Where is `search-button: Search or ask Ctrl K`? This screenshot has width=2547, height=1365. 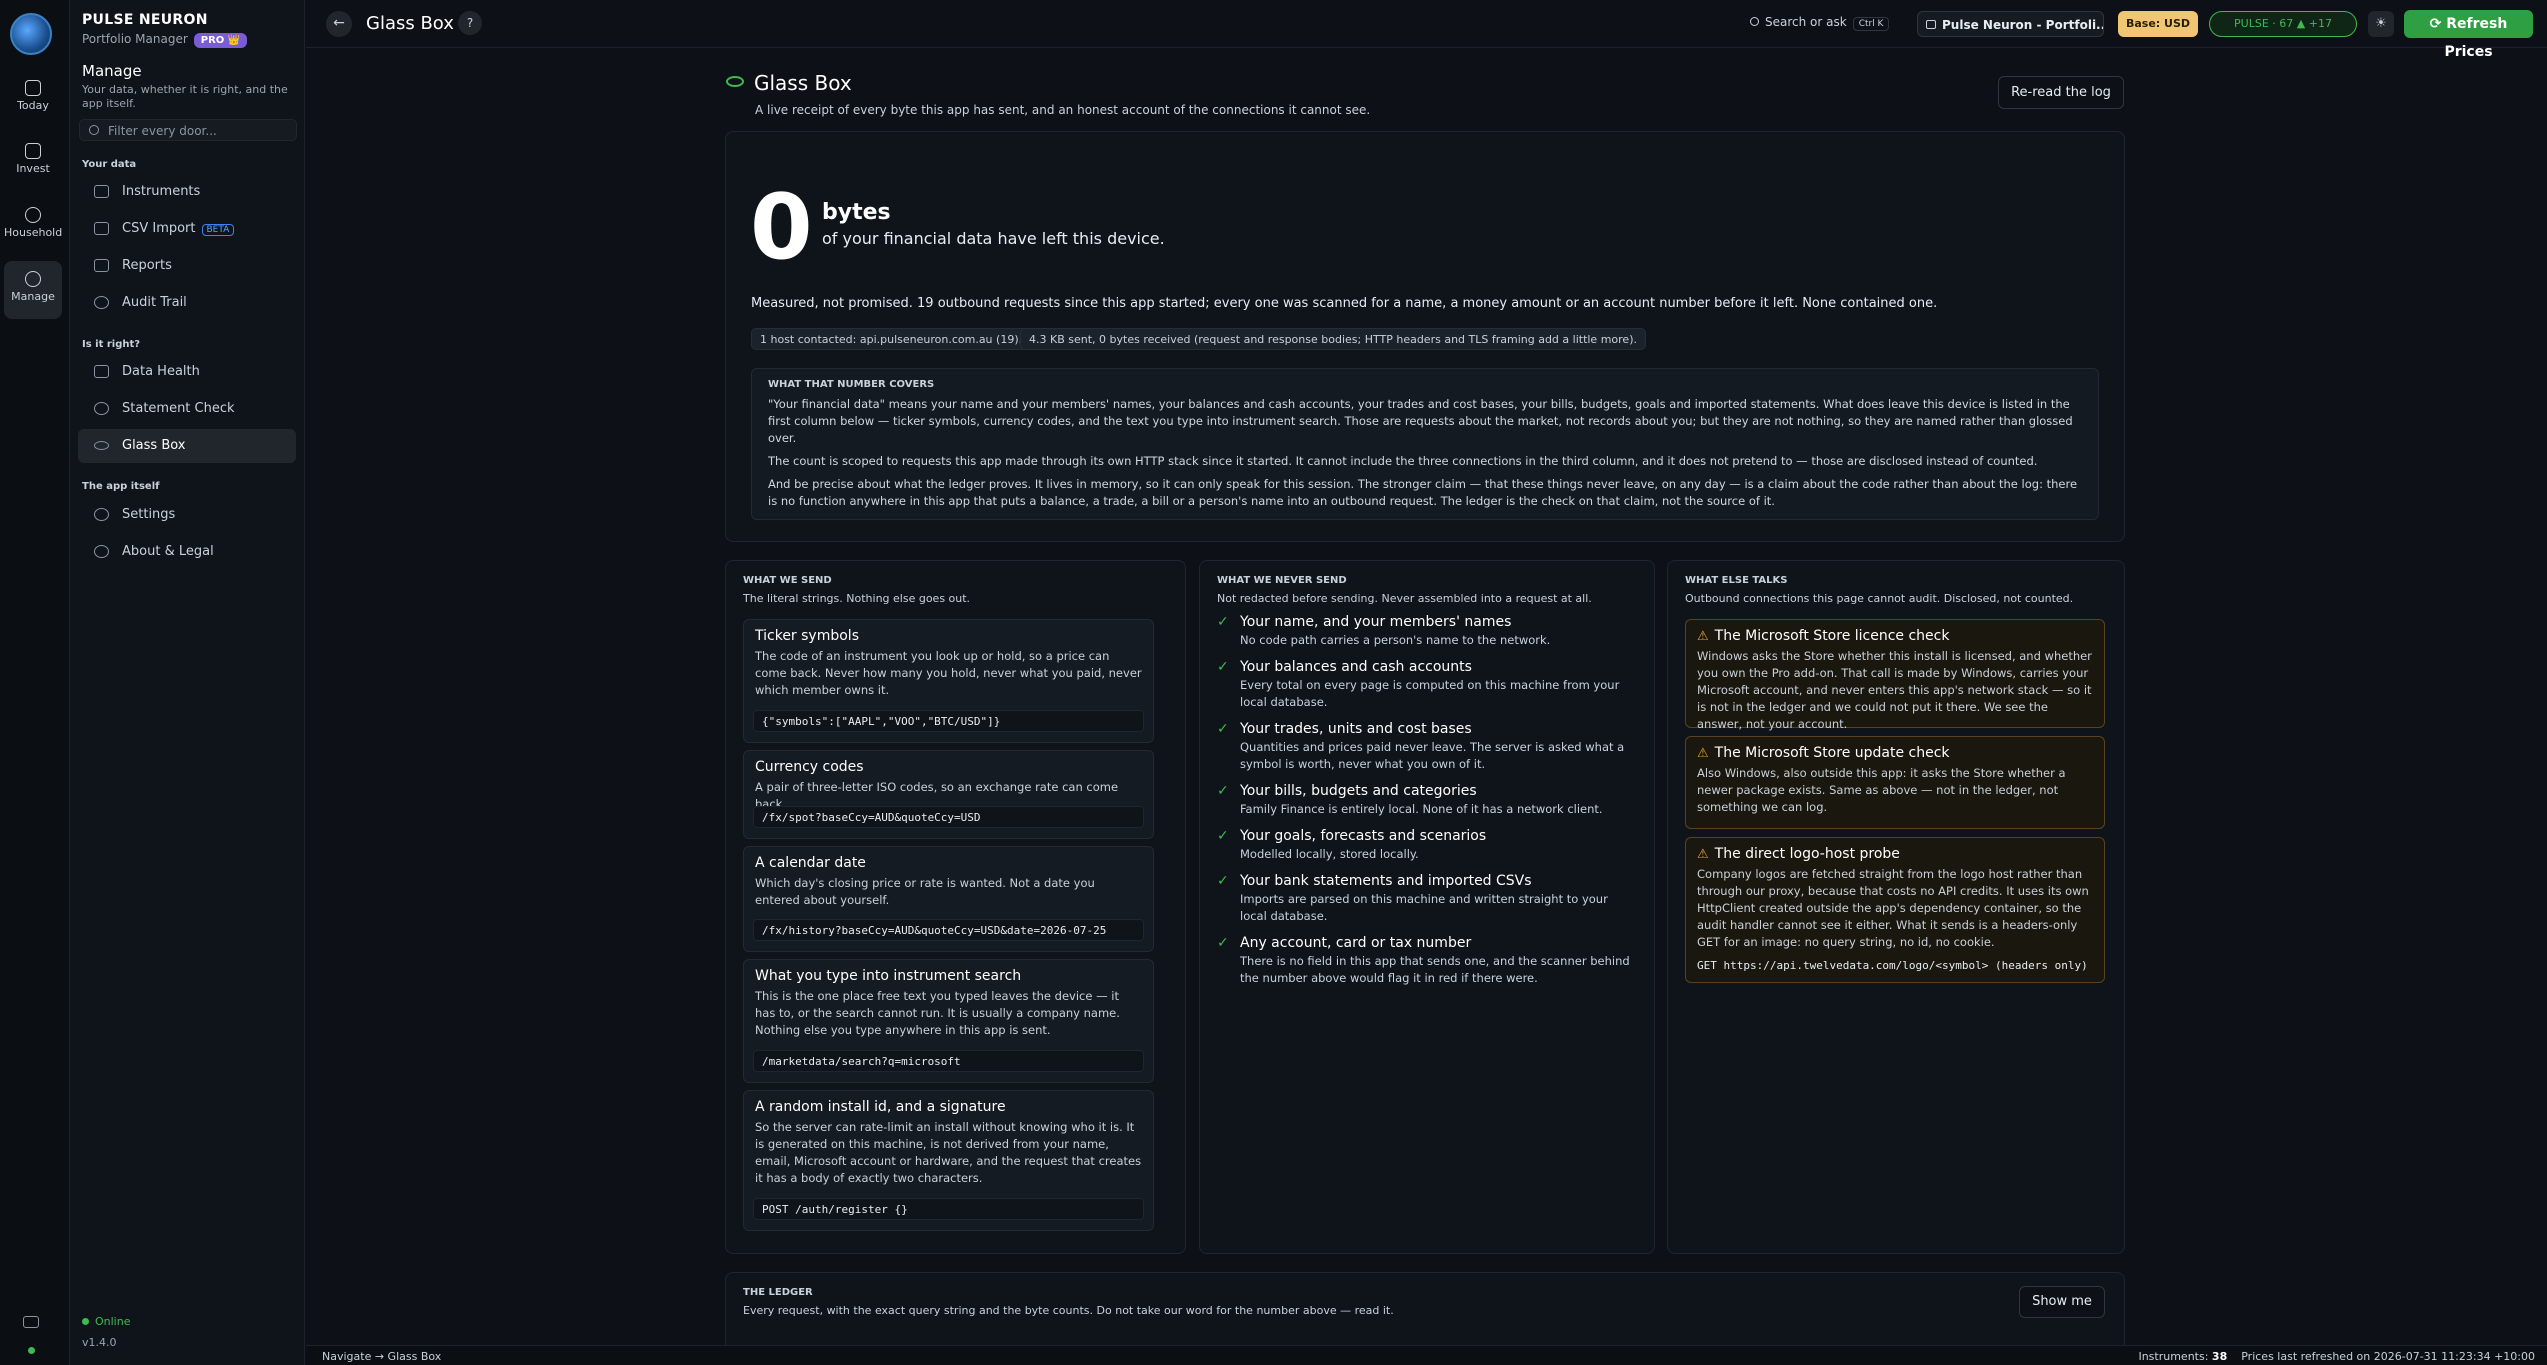
search-button: Search or ask Ctrl K is located at coordinates (1820, 23).